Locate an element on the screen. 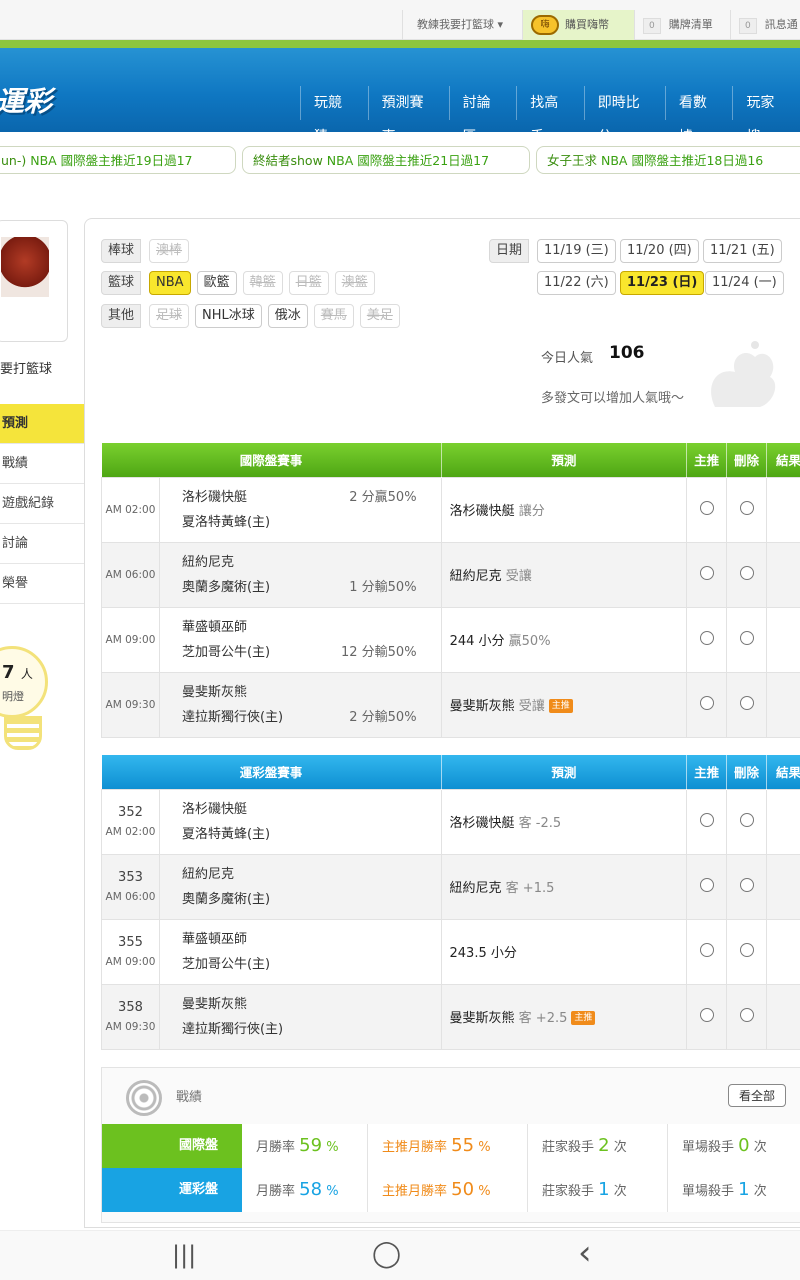 The height and width of the screenshot is (1280, 800). prediction-pick: 243.5 小分 is located at coordinates (483, 953).